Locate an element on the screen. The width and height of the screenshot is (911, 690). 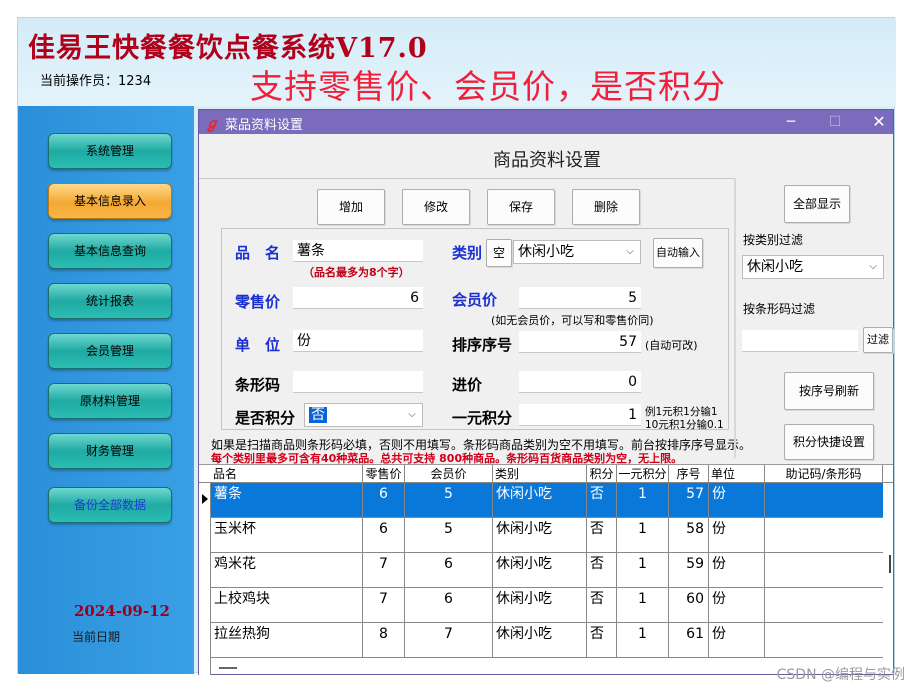
column-header: 助记码/条形码 is located at coordinates (824, 474).